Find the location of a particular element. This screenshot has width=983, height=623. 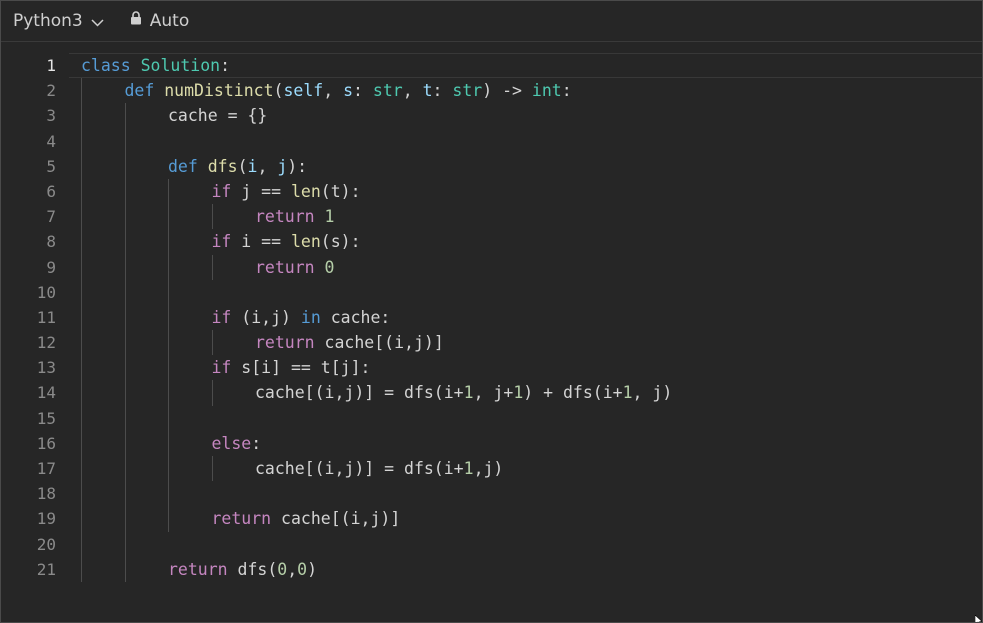

code-token: ( is located at coordinates (242, 166).